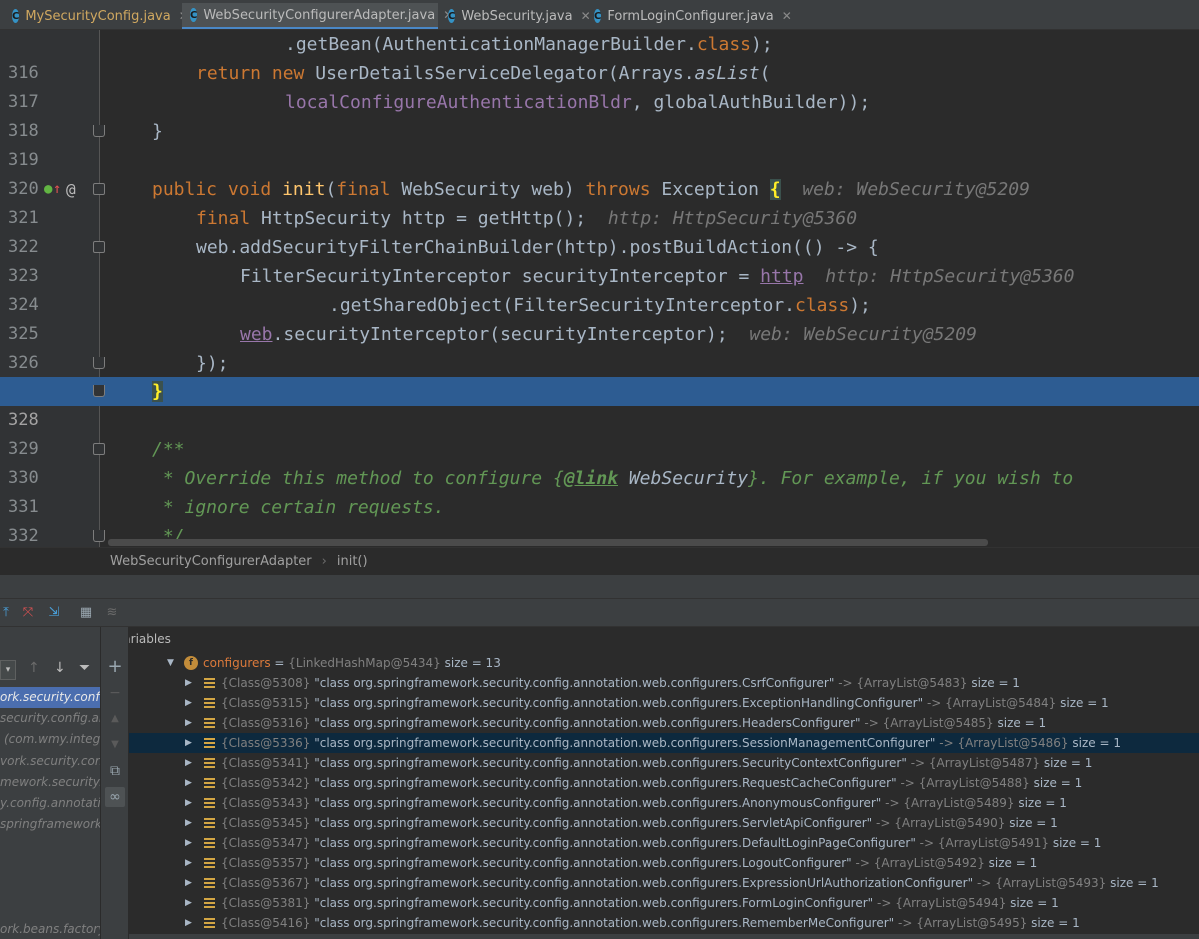  I want to click on frame-item: ork.beans.factory, so click(50, 929).